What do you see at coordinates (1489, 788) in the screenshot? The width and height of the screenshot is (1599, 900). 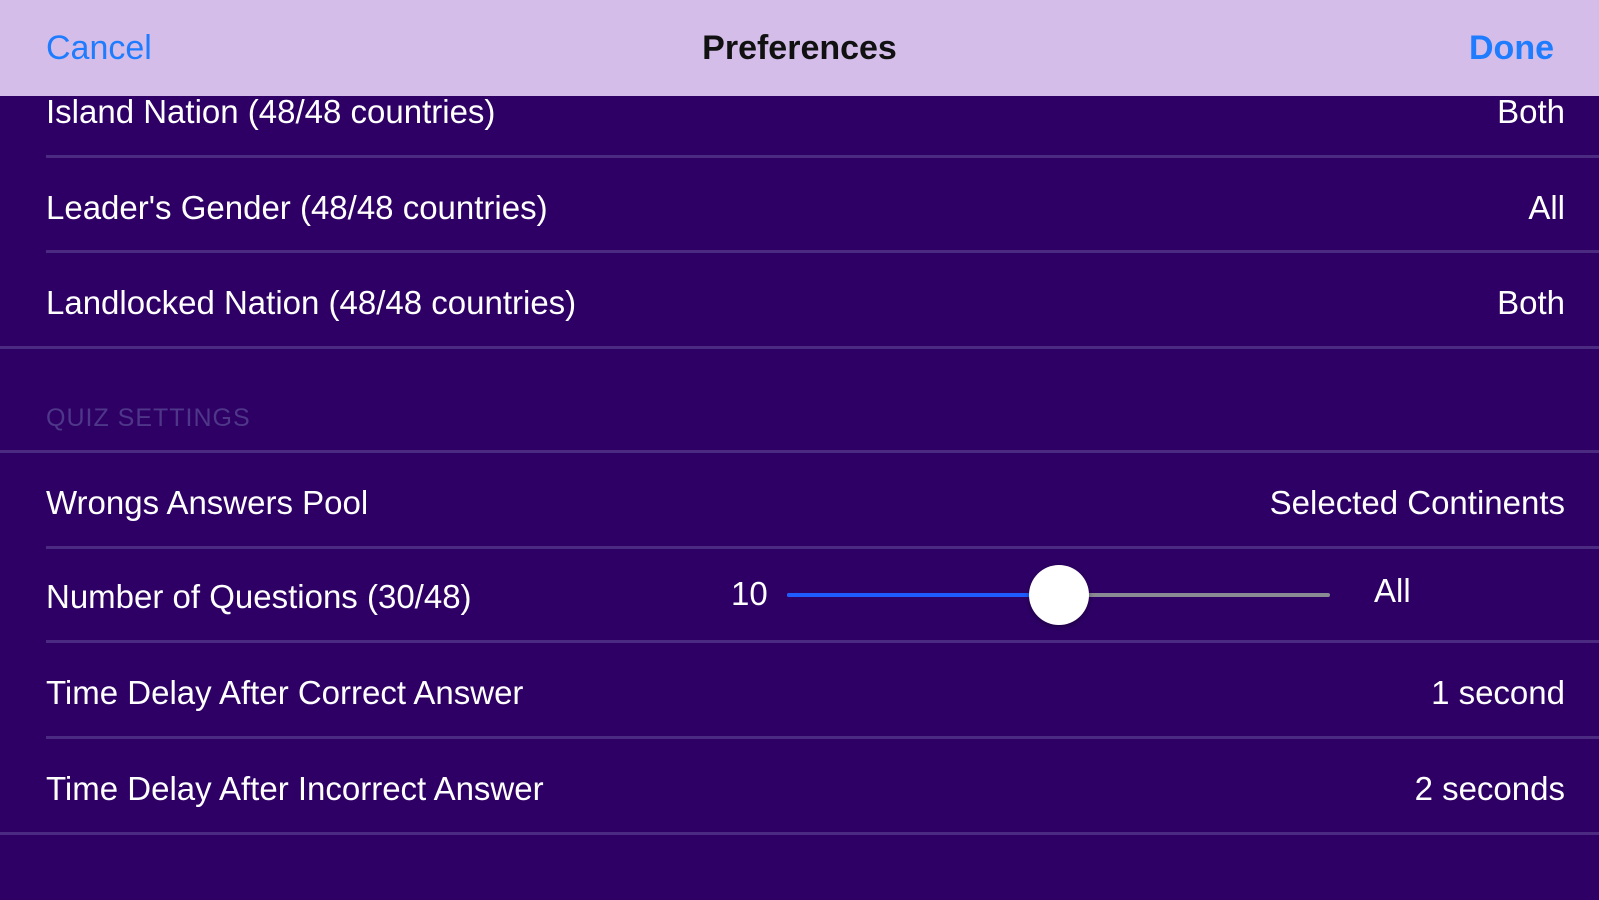 I see `row-value: 2 seconds` at bounding box center [1489, 788].